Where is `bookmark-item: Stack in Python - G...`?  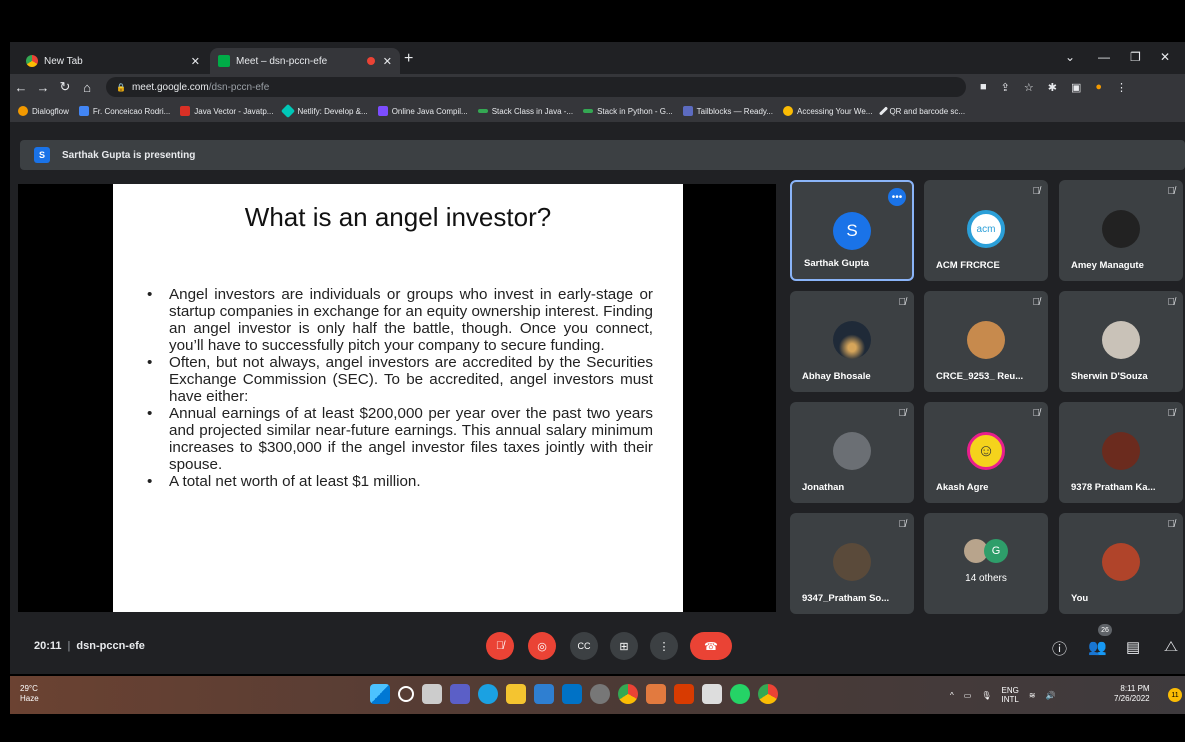 bookmark-item: Stack in Python - G... is located at coordinates (628, 111).